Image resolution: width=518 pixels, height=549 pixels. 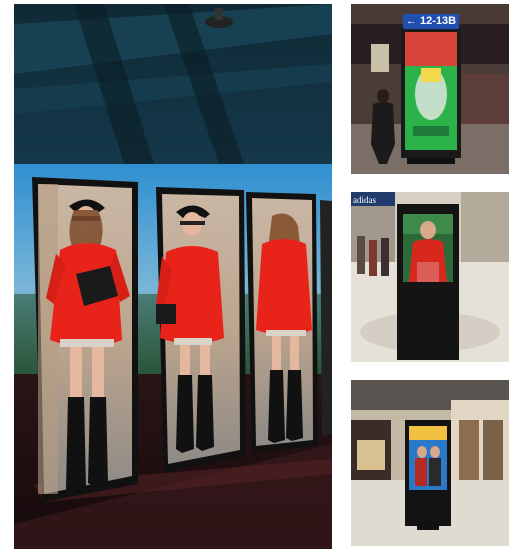 What do you see at coordinates (431, 21) in the screenshot?
I see `direction-sign: ← 12-13B` at bounding box center [431, 21].